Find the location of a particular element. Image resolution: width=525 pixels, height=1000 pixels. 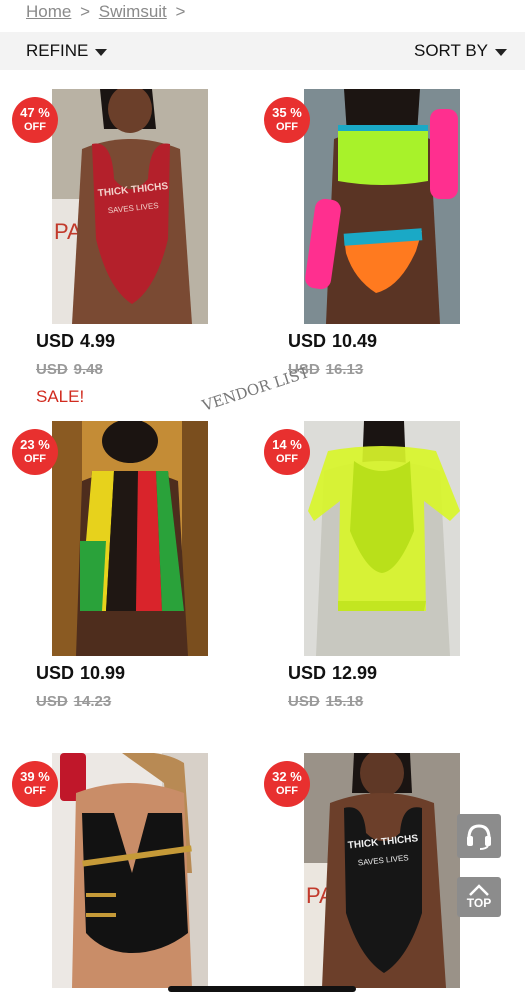

discount-badge: 39 % OFF is located at coordinates (35, 784).